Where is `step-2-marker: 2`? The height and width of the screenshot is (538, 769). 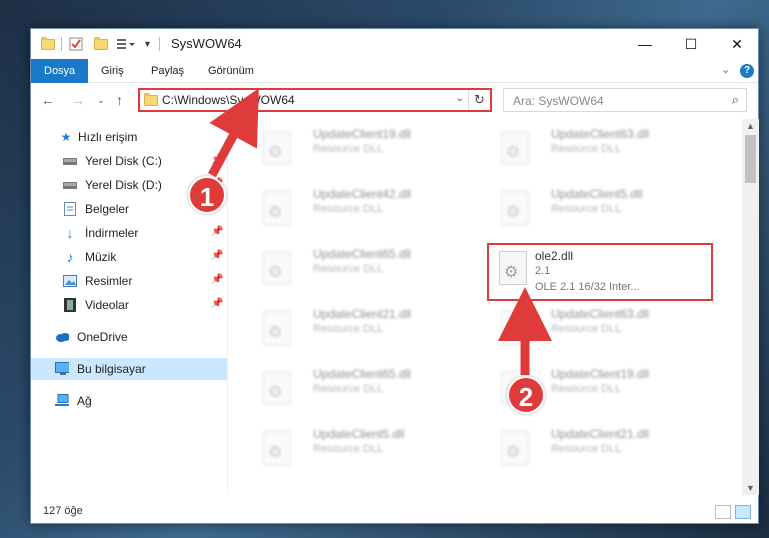 step-2-marker: 2 is located at coordinates (526, 395).